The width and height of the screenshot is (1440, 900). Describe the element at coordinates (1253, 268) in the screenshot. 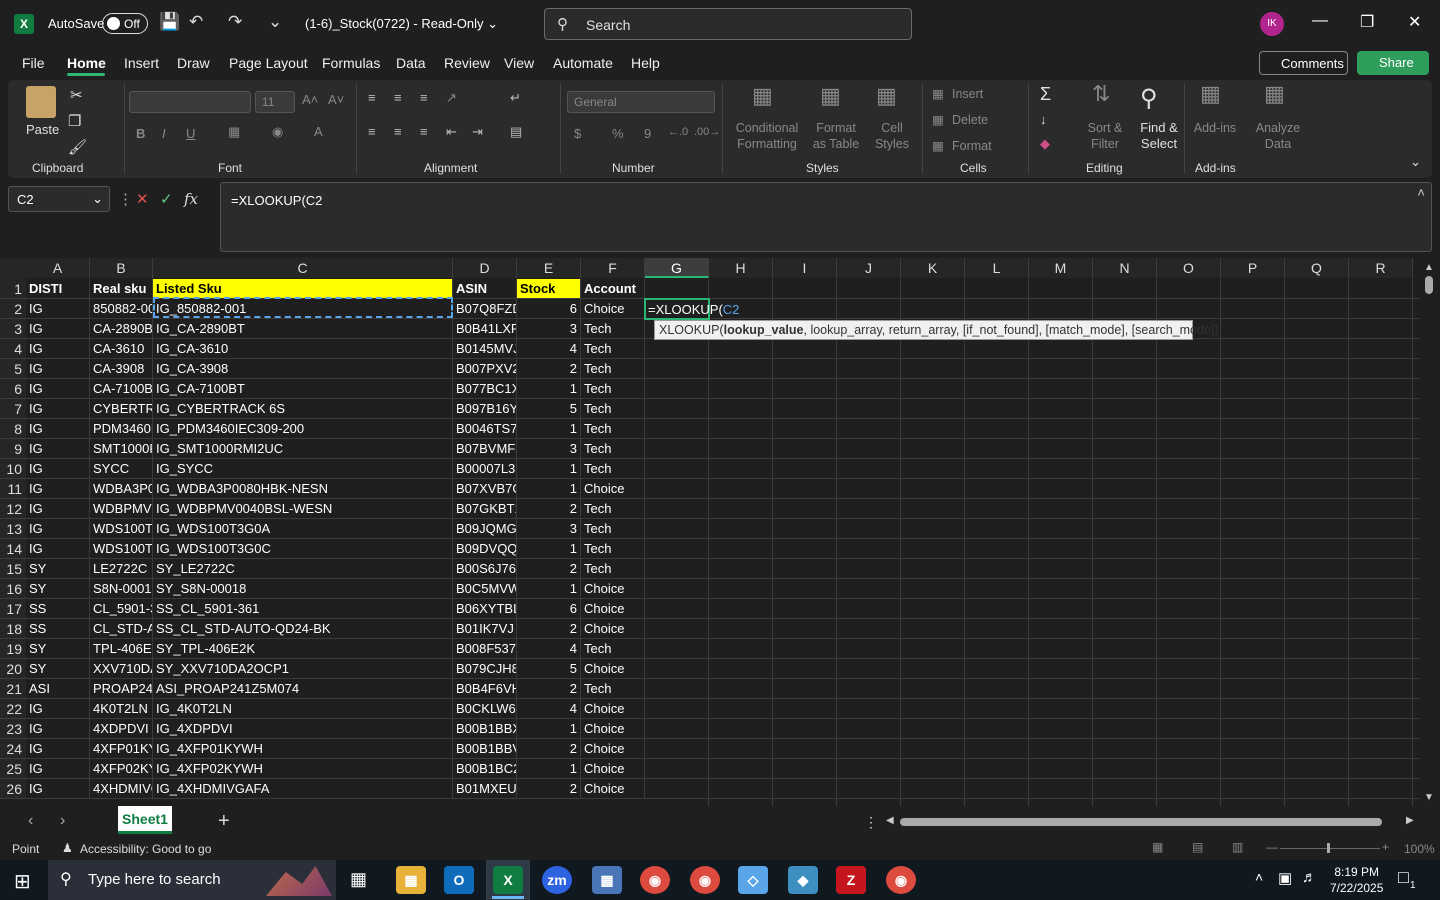

I see `column-header-p: P` at that location.